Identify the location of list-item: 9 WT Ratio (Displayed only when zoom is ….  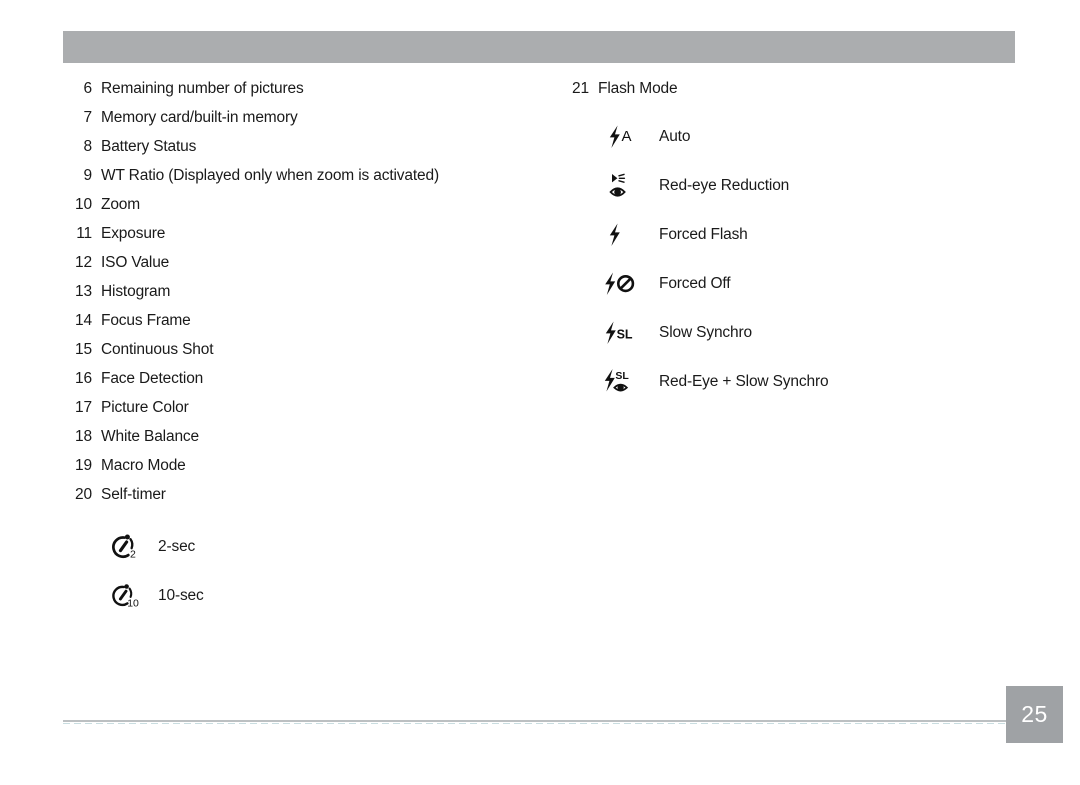
(303, 181).